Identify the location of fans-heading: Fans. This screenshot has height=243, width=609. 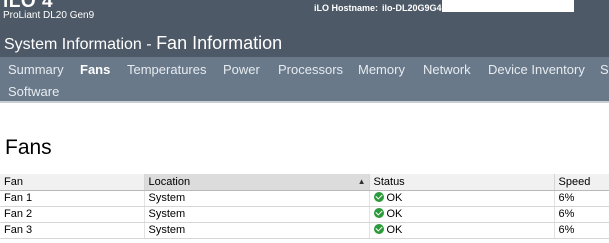
(28, 147).